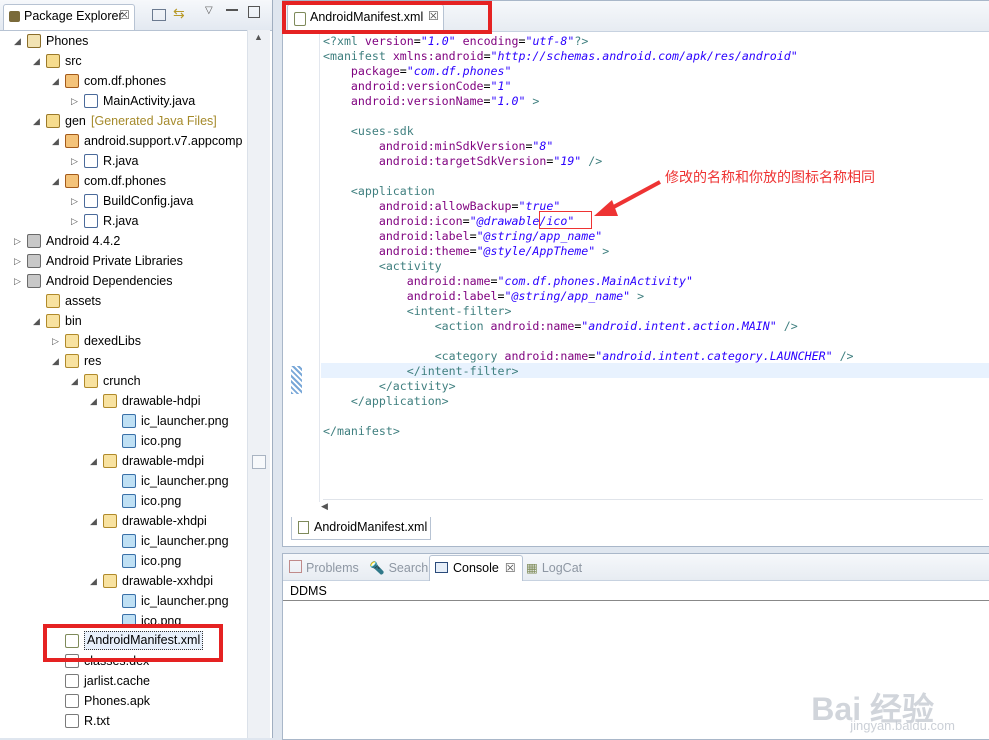 The height and width of the screenshot is (740, 989). What do you see at coordinates (123, 681) in the screenshot?
I see `tree-item: jarlist.cache` at bounding box center [123, 681].